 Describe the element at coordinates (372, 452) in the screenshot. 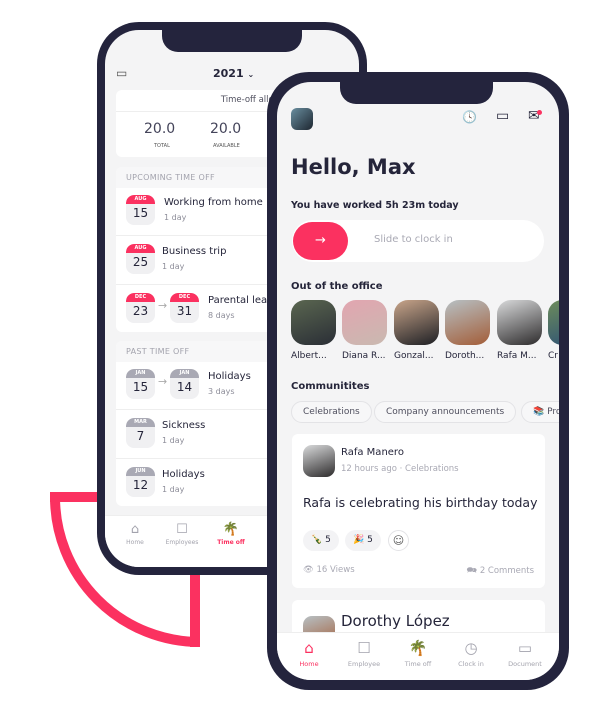

I see `post-author: Rafa Manero` at that location.